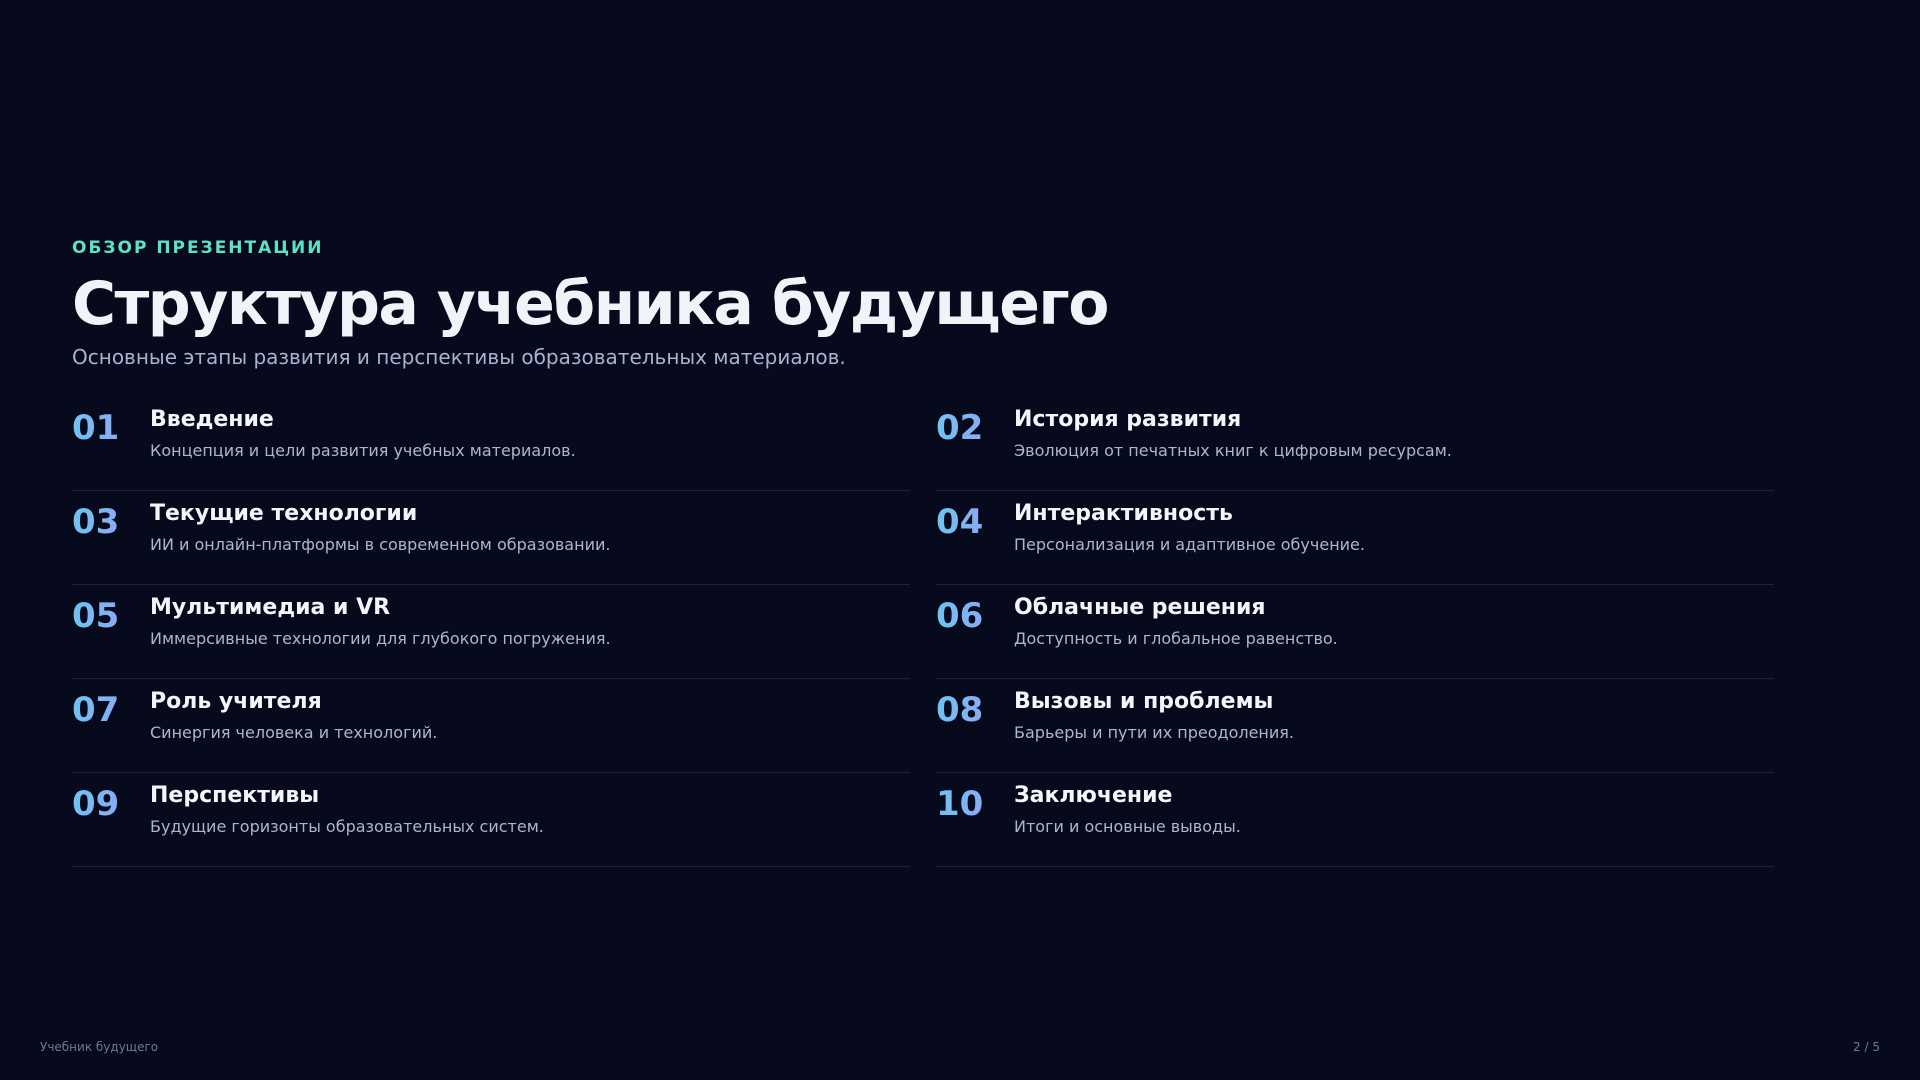 The image size is (1920, 1080). Describe the element at coordinates (1144, 701) in the screenshot. I see `agenda-title: Вызовы и проблемы` at that location.